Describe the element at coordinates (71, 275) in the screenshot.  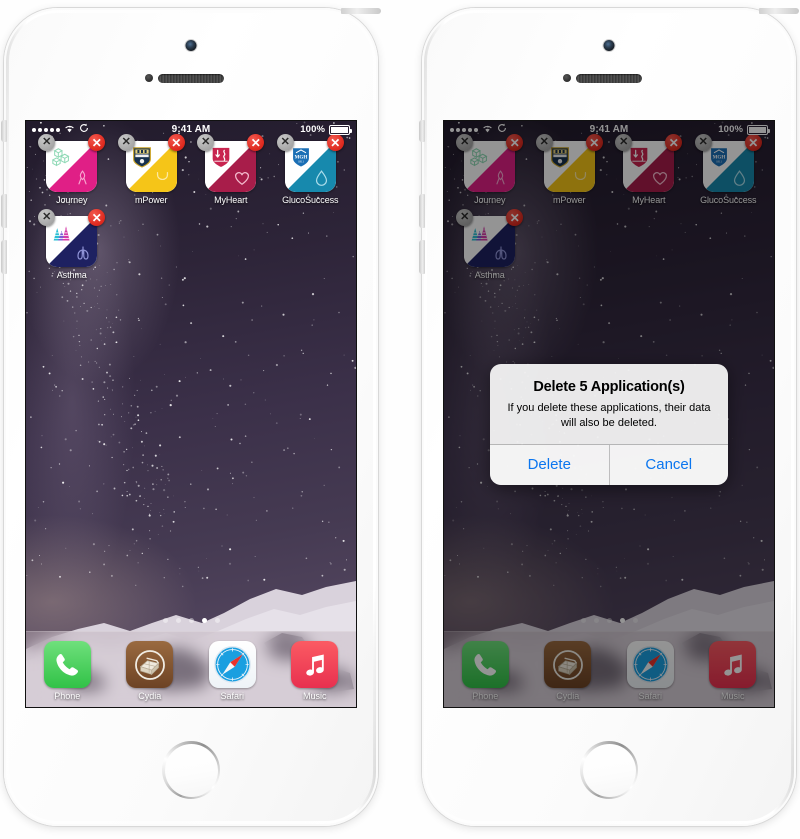
I see `app-label: Asthma` at that location.